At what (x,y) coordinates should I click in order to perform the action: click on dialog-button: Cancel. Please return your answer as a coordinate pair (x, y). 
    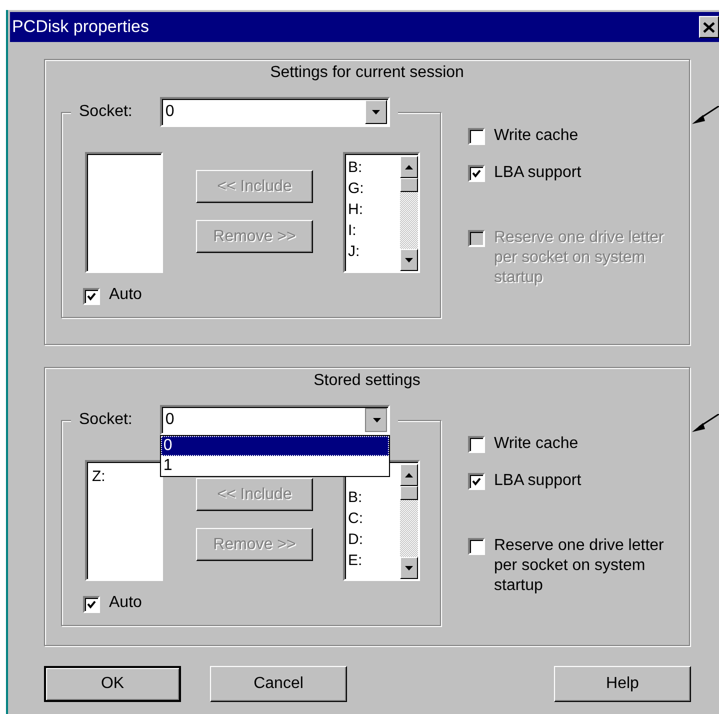
    Looking at the image, I should click on (278, 684).